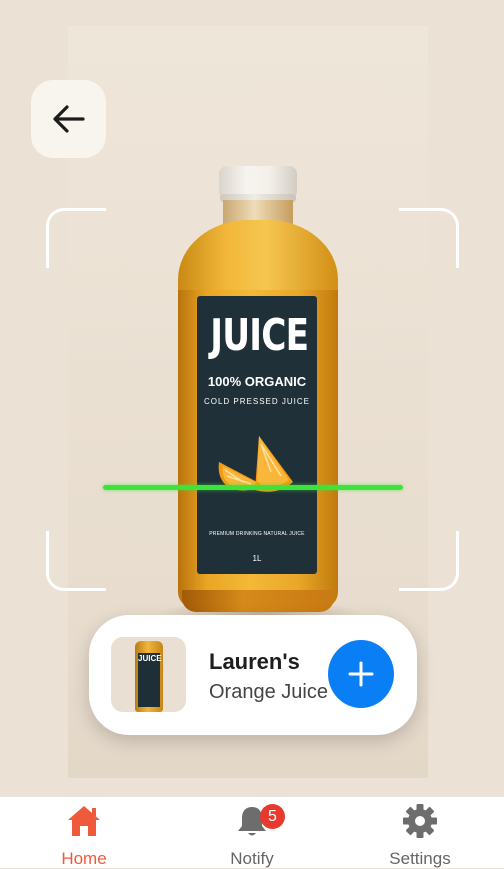 The image size is (504, 869). I want to click on bottom-navigation: Home 5 Notify Settings, so click(252, 832).